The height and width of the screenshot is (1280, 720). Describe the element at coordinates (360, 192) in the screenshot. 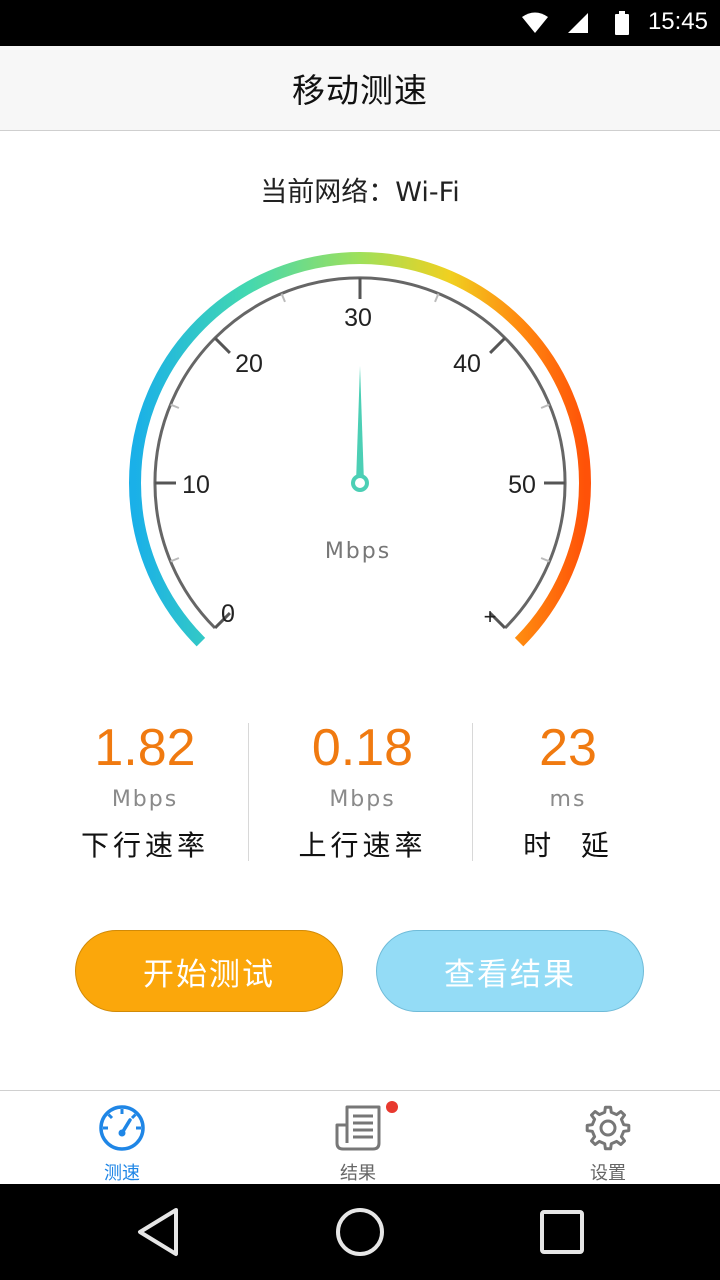

I see `network-label: 当前网络：Wi-Fi` at that location.